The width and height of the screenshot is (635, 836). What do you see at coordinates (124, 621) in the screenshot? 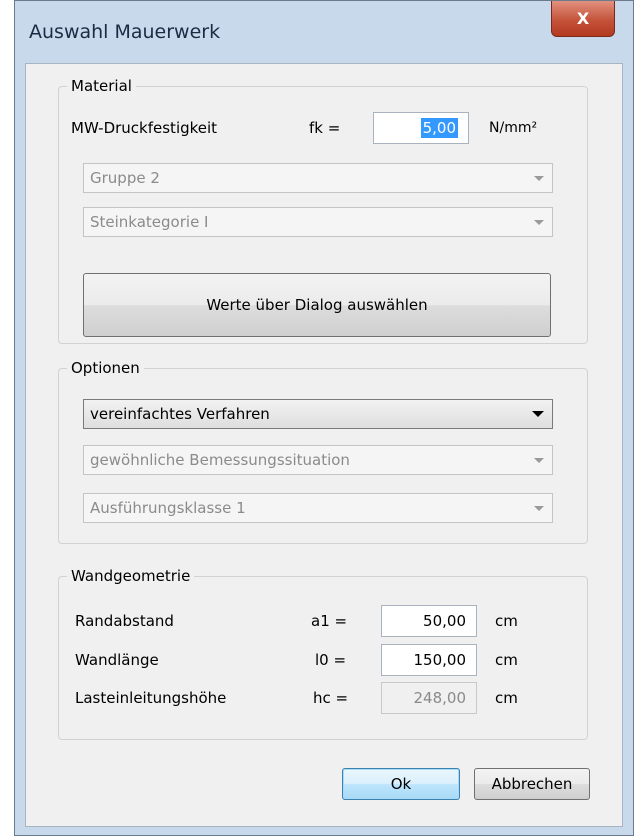
I see `geometry-row-label: Randabstand` at bounding box center [124, 621].